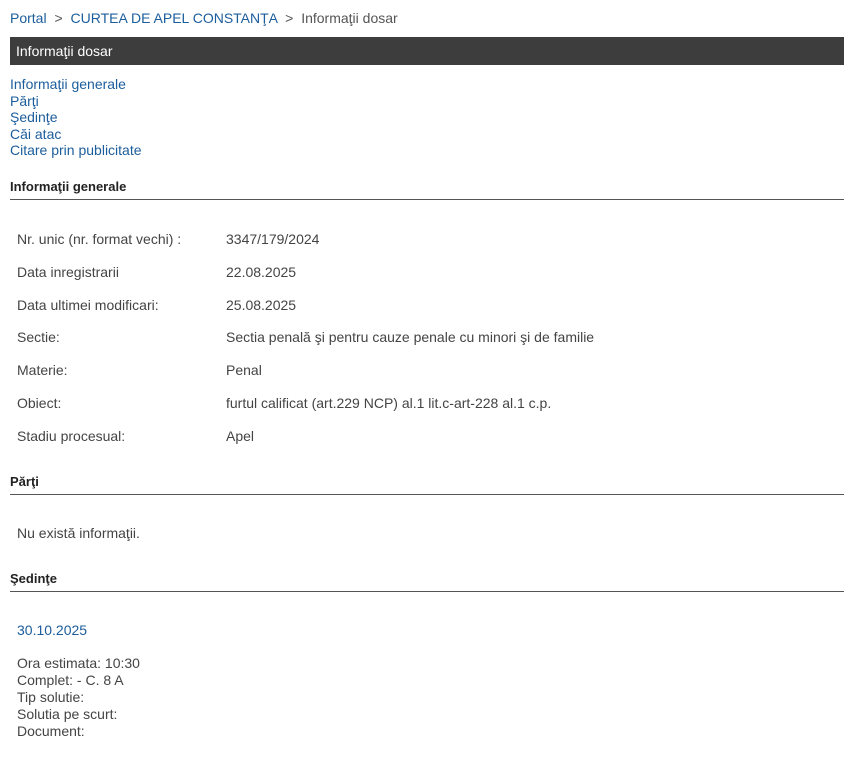 The height and width of the screenshot is (773, 855). What do you see at coordinates (33, 578) in the screenshot?
I see `section-heading-text: Şedinţe` at bounding box center [33, 578].